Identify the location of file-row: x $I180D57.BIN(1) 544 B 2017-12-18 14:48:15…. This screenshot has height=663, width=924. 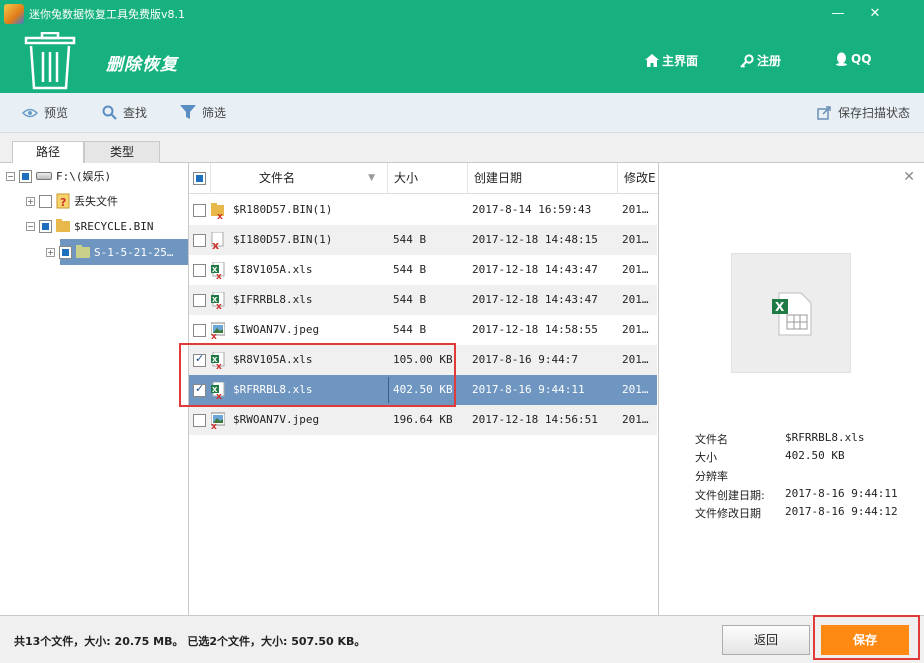
(423, 240).